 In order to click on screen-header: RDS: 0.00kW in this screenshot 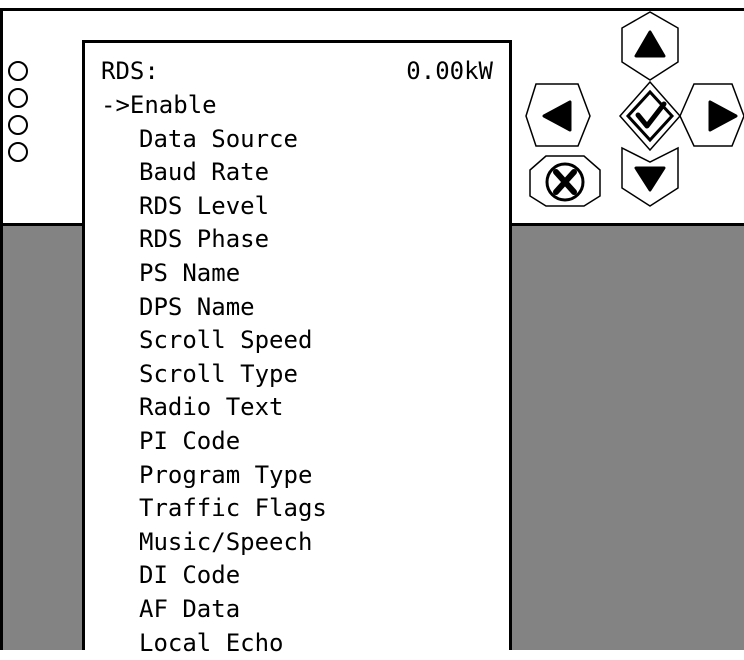, I will do `click(297, 72)`.